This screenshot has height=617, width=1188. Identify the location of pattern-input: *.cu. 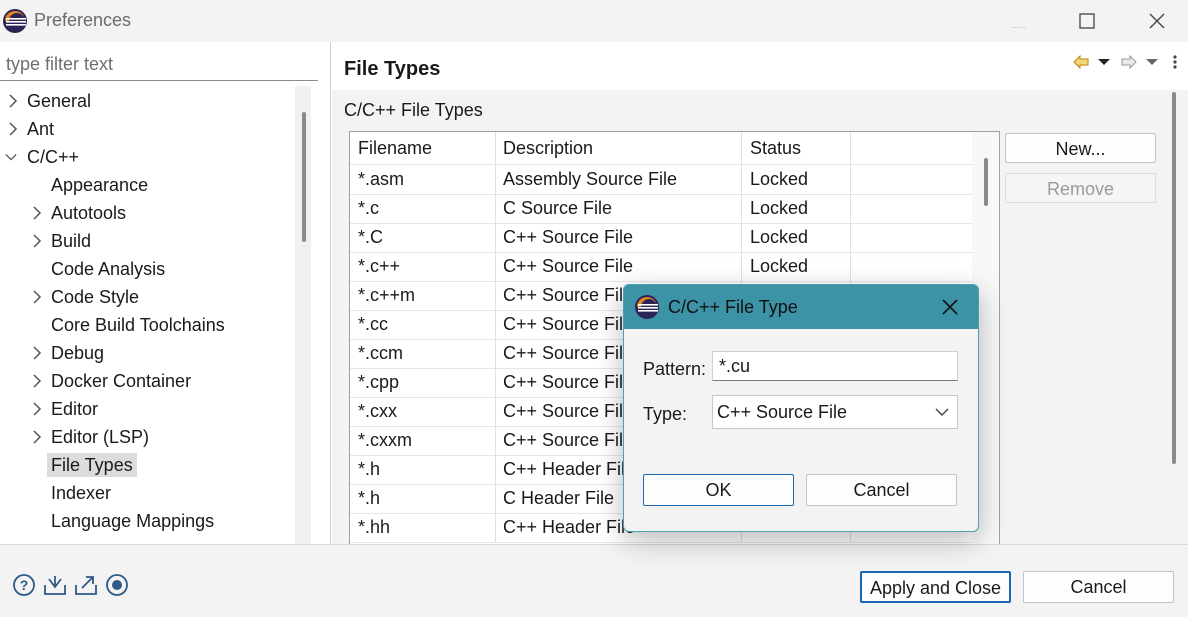
(835, 366).